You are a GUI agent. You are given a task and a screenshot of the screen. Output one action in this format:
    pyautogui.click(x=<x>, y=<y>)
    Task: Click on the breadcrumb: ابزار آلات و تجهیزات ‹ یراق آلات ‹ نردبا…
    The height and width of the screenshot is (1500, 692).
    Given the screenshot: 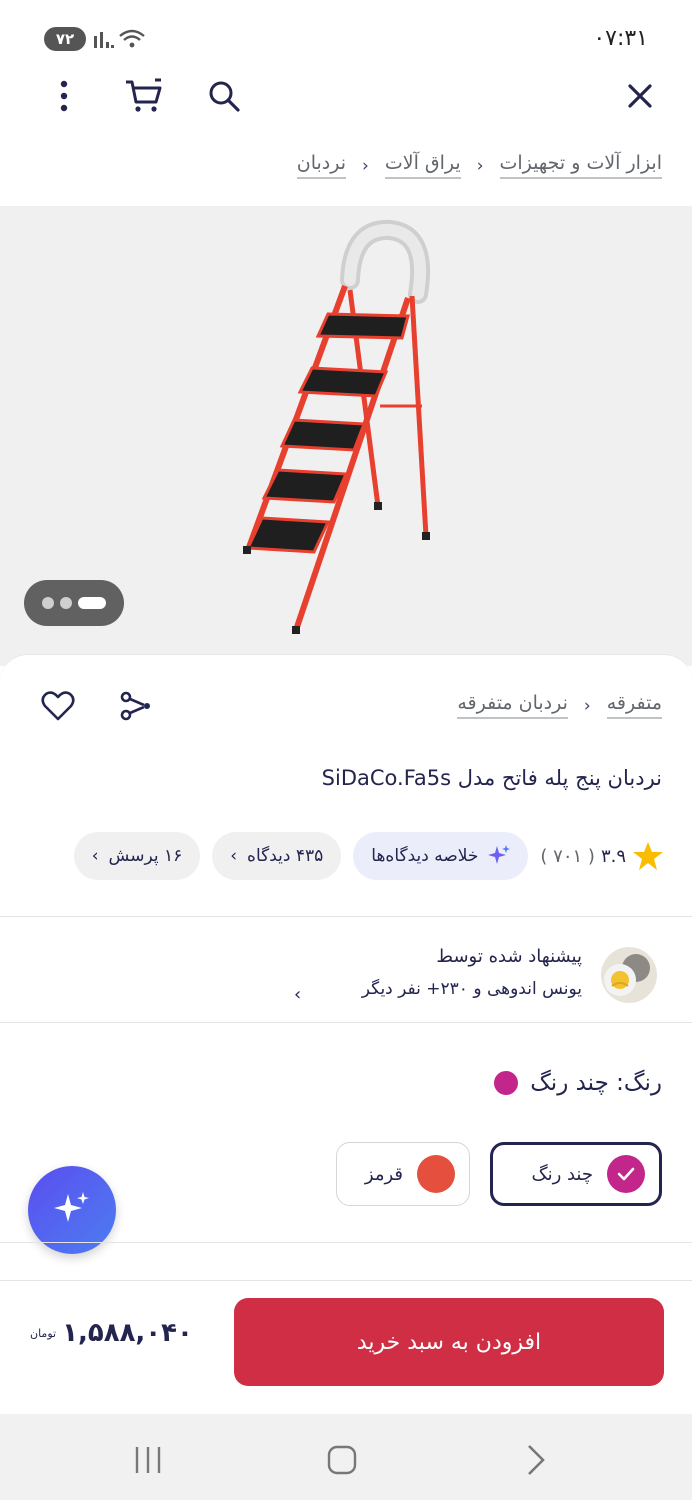 What is the action you would take?
    pyautogui.click(x=479, y=165)
    